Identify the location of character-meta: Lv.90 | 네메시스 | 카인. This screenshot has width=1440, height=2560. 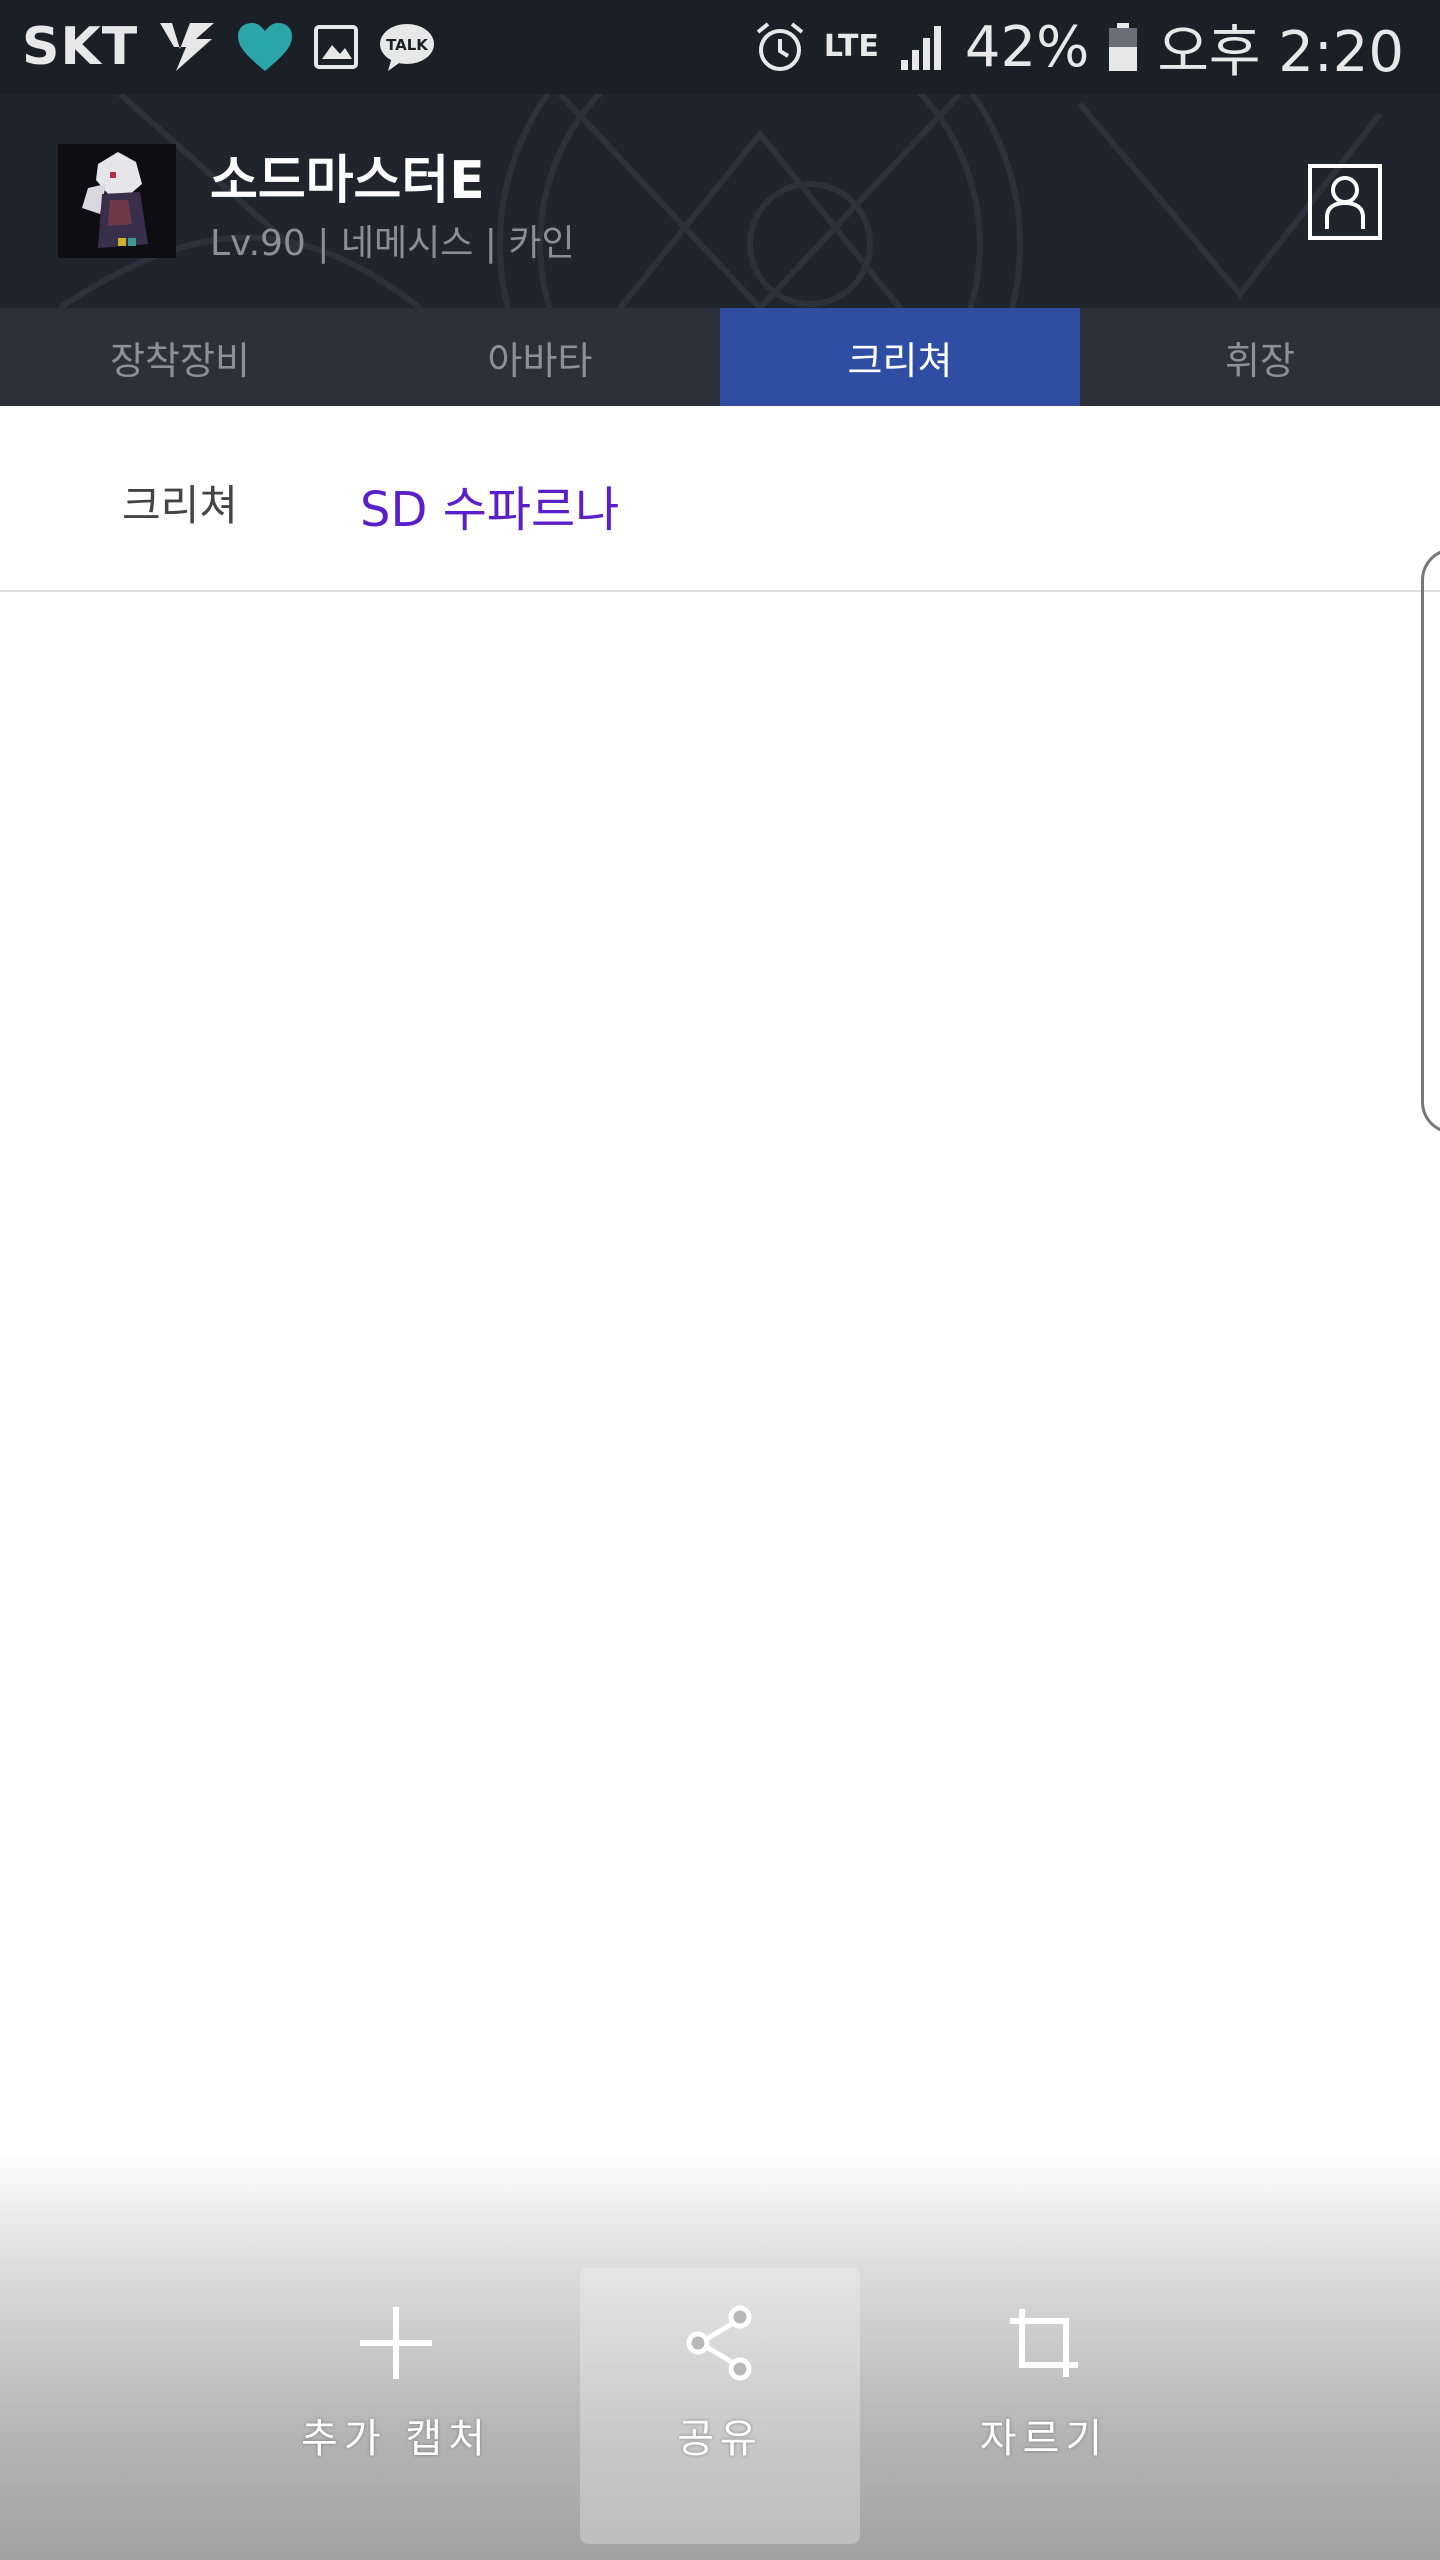
(392, 243).